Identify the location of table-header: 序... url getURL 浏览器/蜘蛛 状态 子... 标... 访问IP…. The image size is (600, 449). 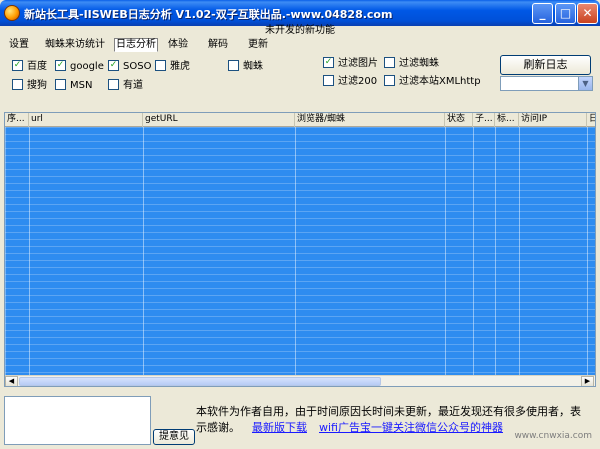
(300, 120).